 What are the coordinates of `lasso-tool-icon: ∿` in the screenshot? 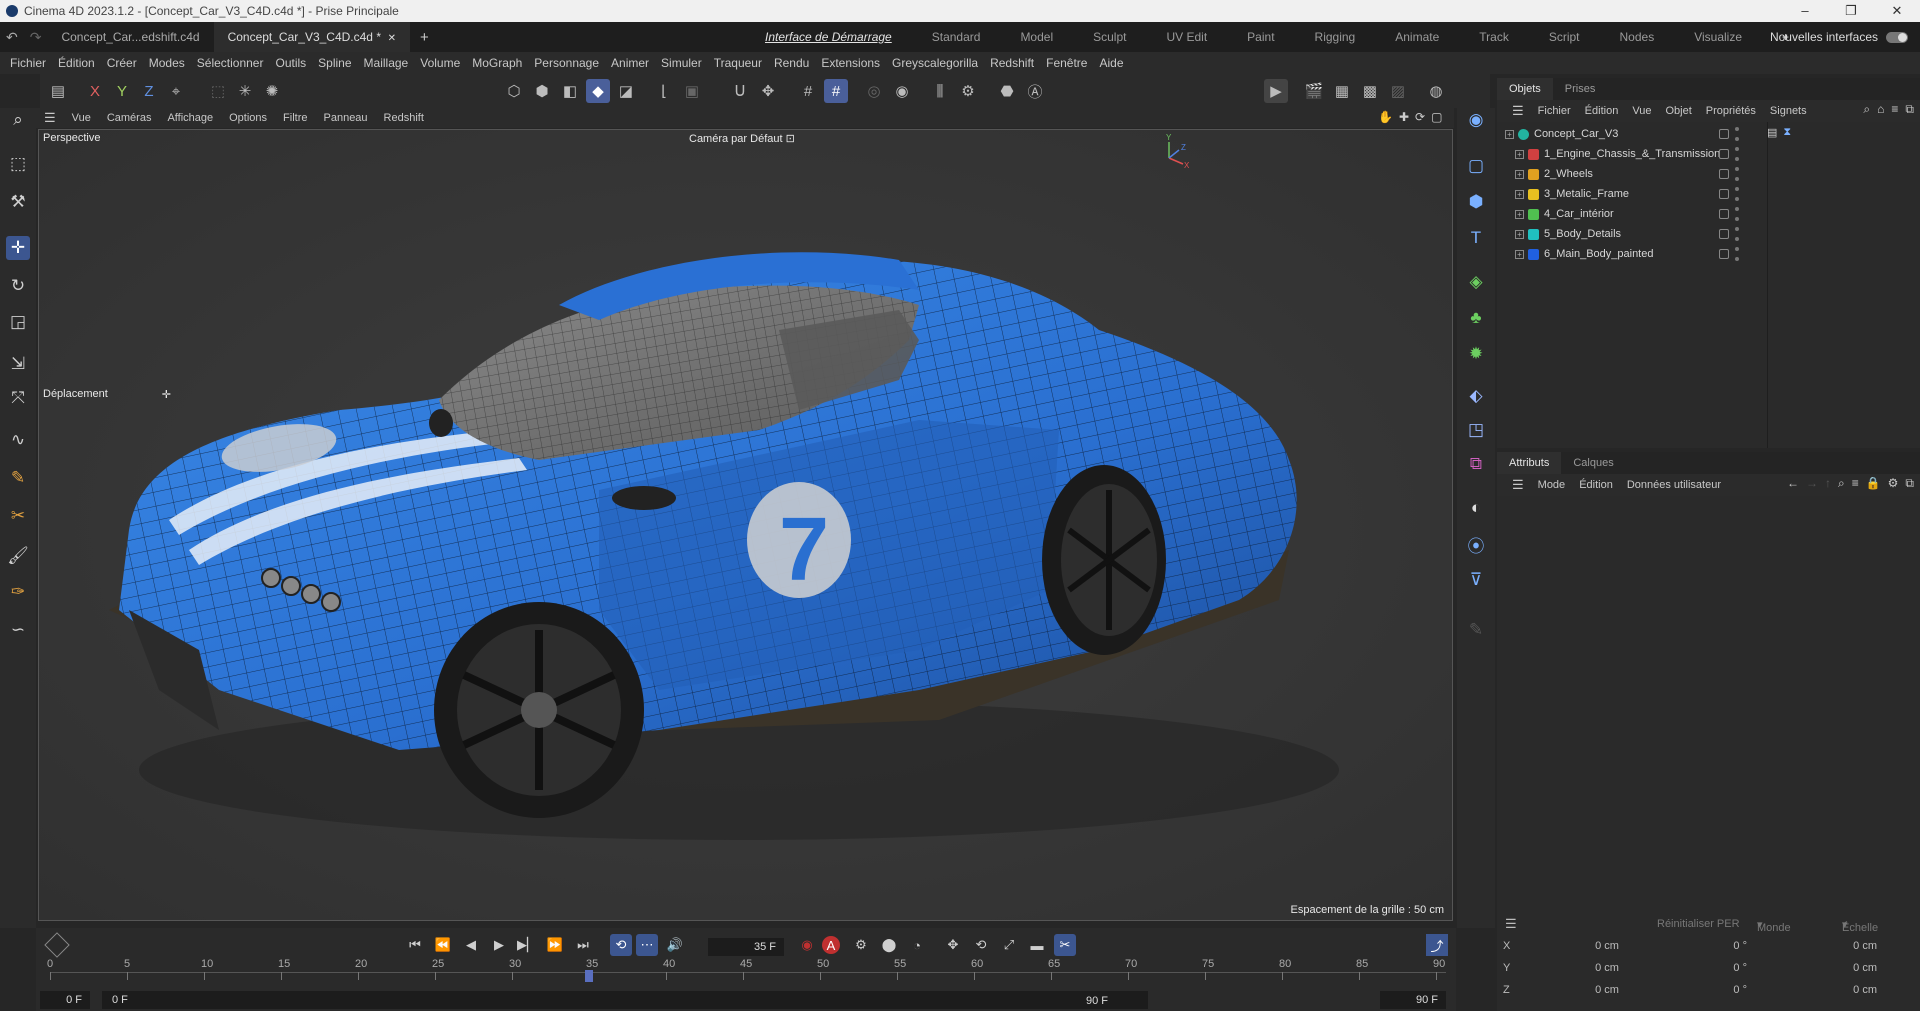 It's located at (18, 440).